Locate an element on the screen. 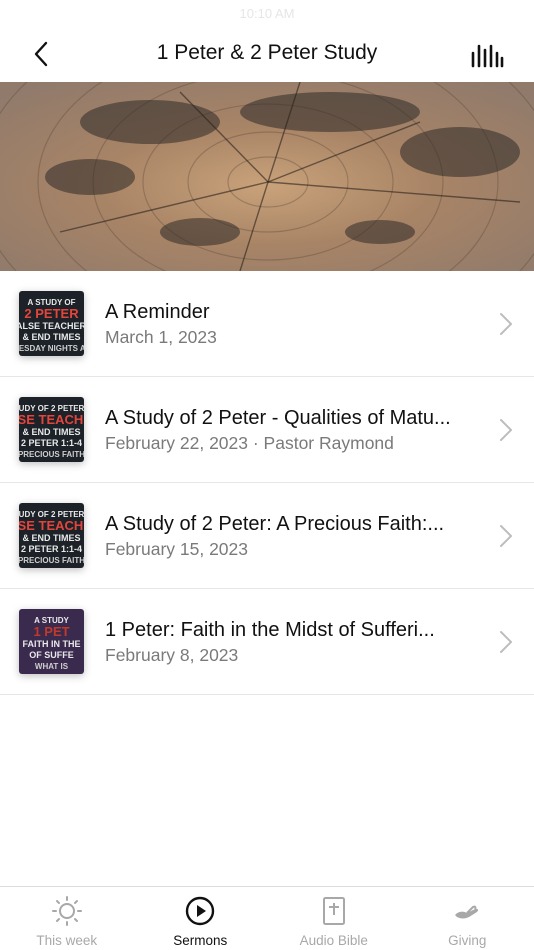 The width and height of the screenshot is (534, 950). svg-text: NESDAY NIGHTS AT is located at coordinates (51, 348).